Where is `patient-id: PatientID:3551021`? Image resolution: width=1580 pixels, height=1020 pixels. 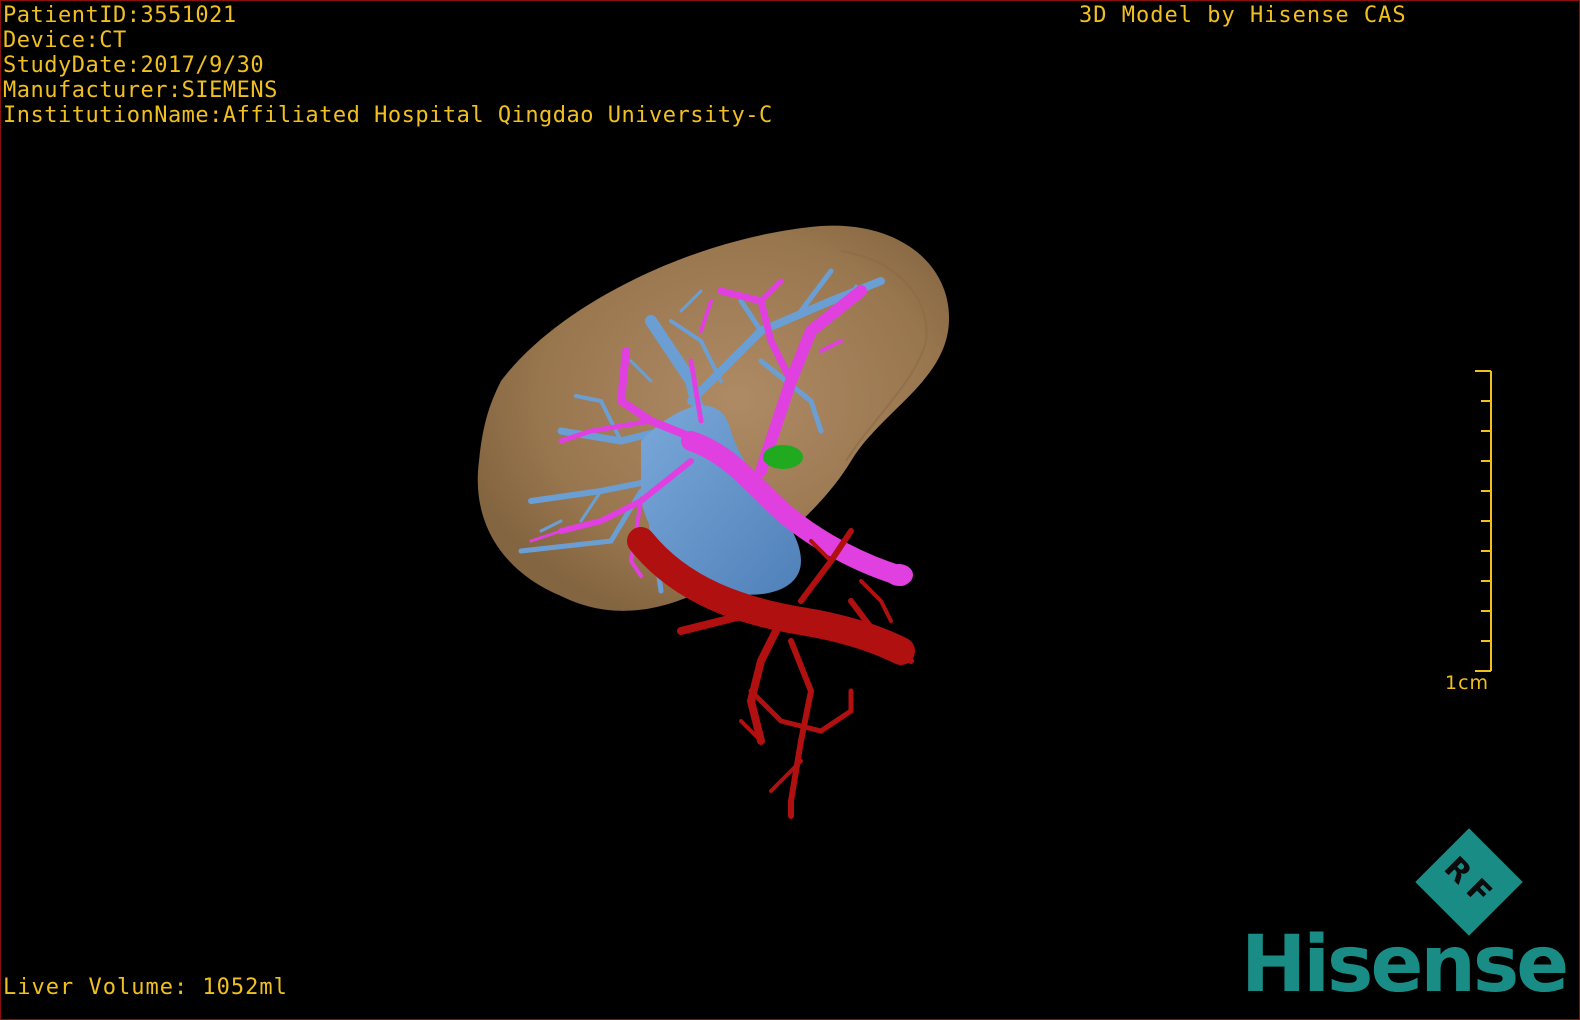
patient-id: PatientID:3551021 is located at coordinates (120, 15).